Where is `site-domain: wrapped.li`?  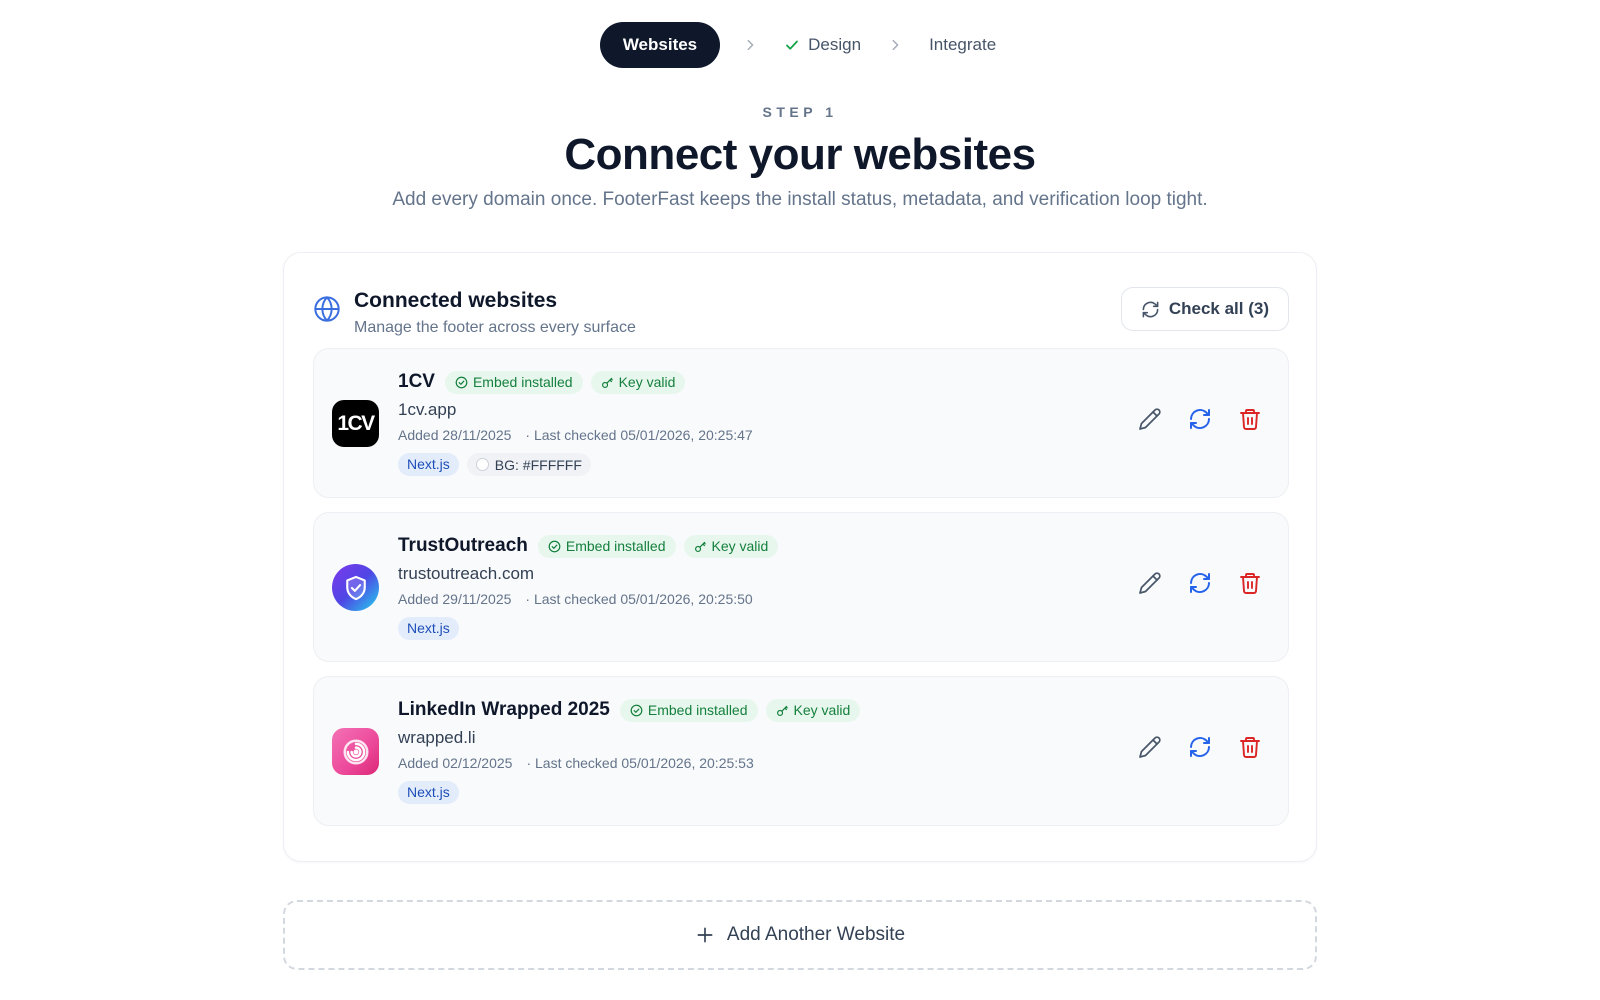
site-domain: wrapped.li is located at coordinates (437, 737).